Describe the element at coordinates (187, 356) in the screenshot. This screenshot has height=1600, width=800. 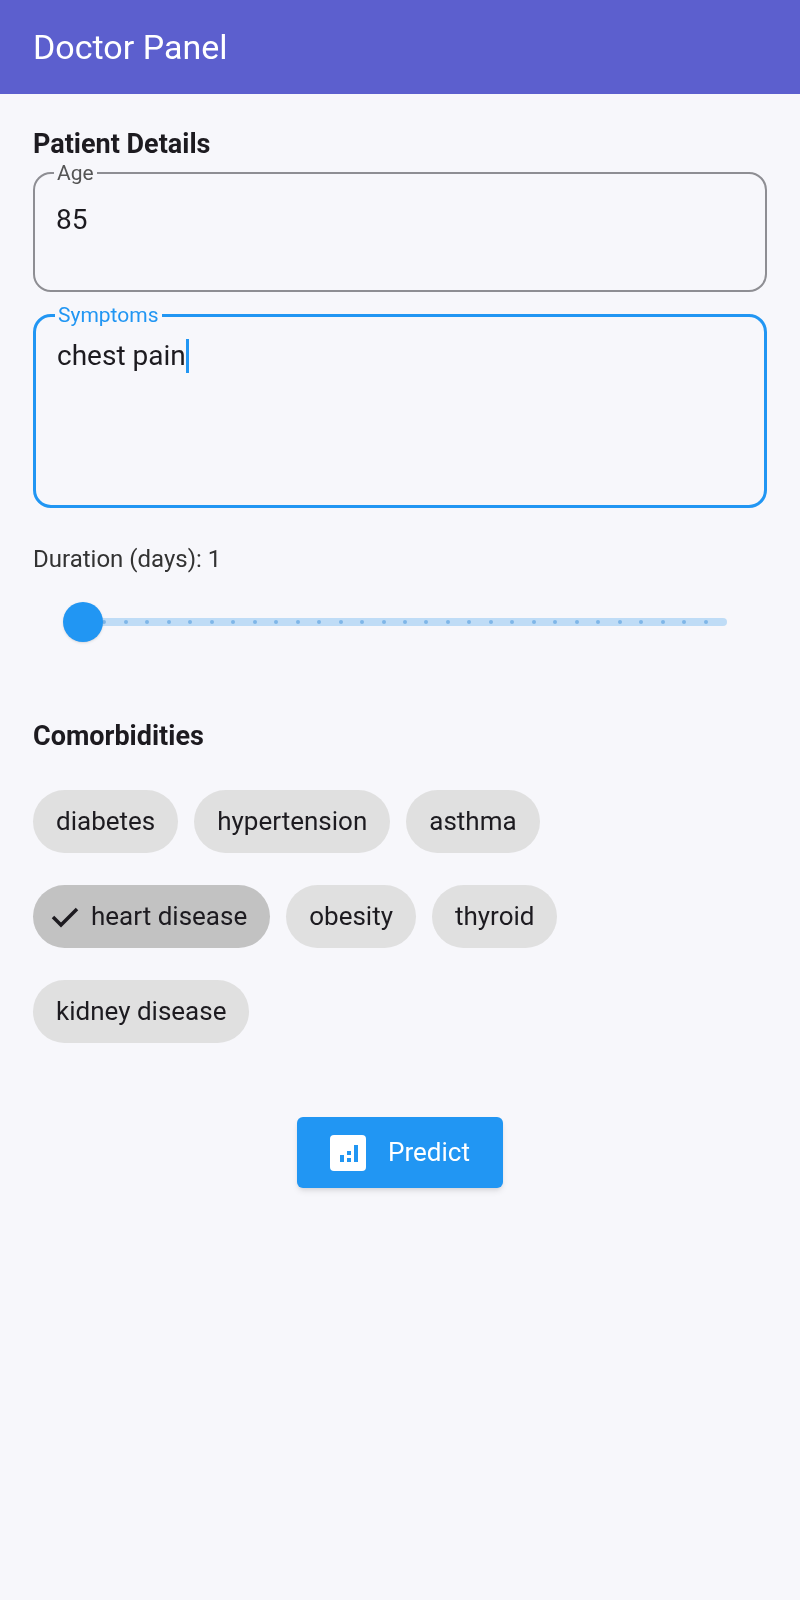
I see `text-cursor` at that location.